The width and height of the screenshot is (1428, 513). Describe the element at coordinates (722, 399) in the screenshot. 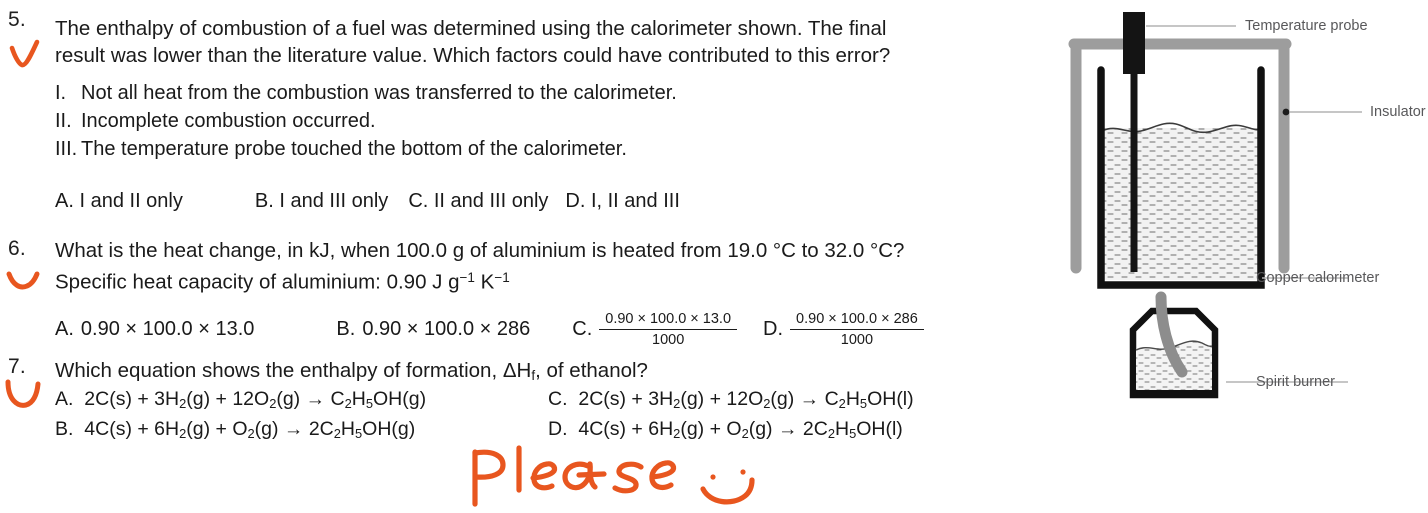

I see `equation-c-p2: (g) + 12O` at that location.